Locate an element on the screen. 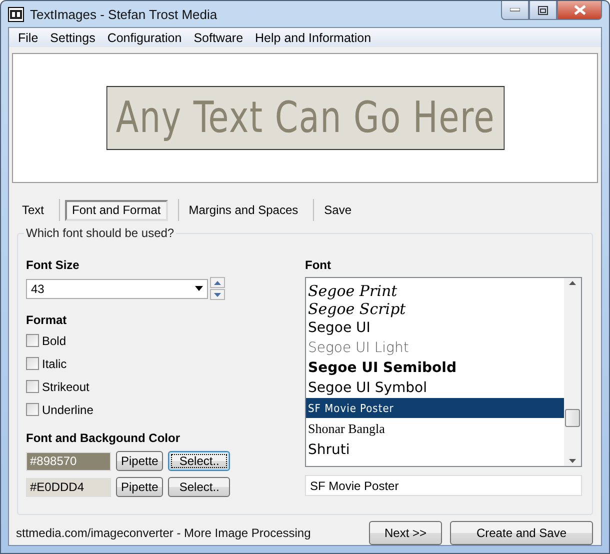  spin-up-button is located at coordinates (217, 282).